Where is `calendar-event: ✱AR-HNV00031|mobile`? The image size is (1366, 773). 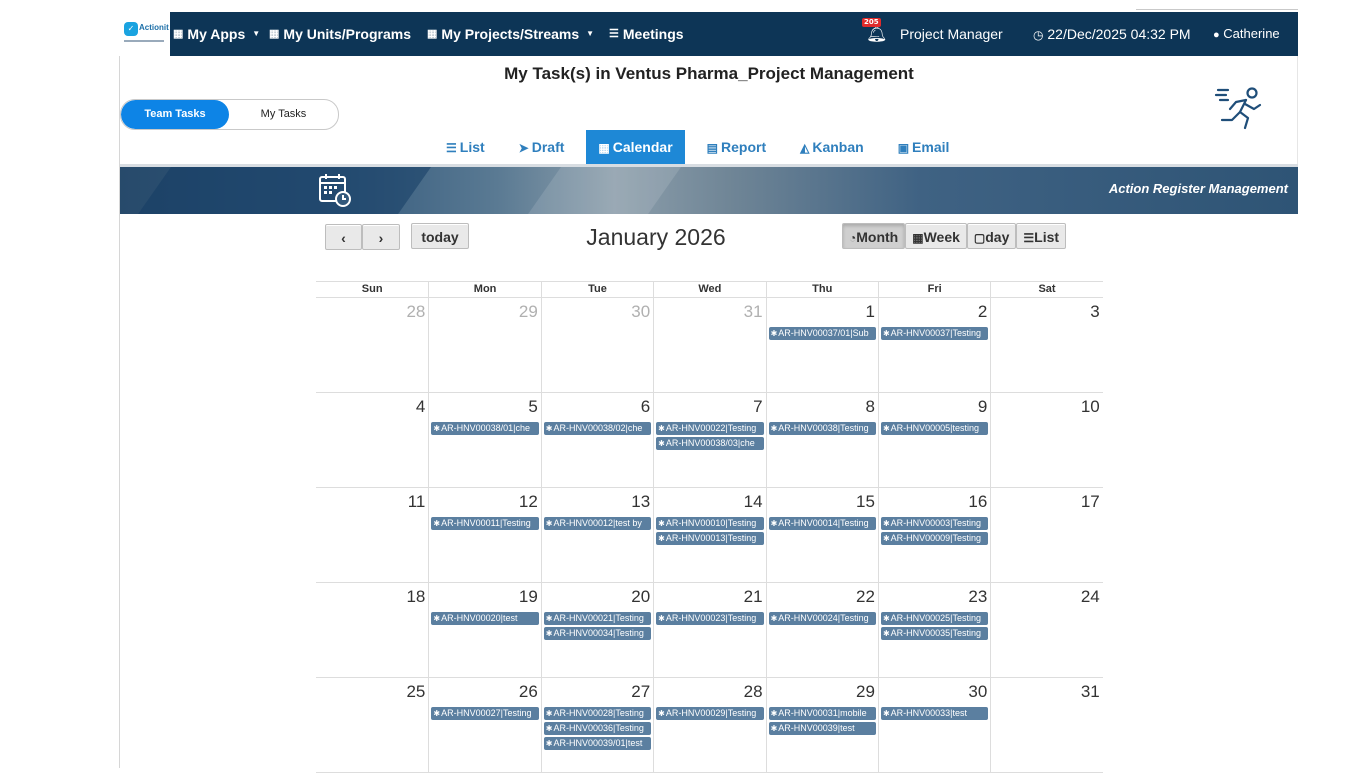 calendar-event: ✱AR-HNV00031|mobile is located at coordinates (822, 713).